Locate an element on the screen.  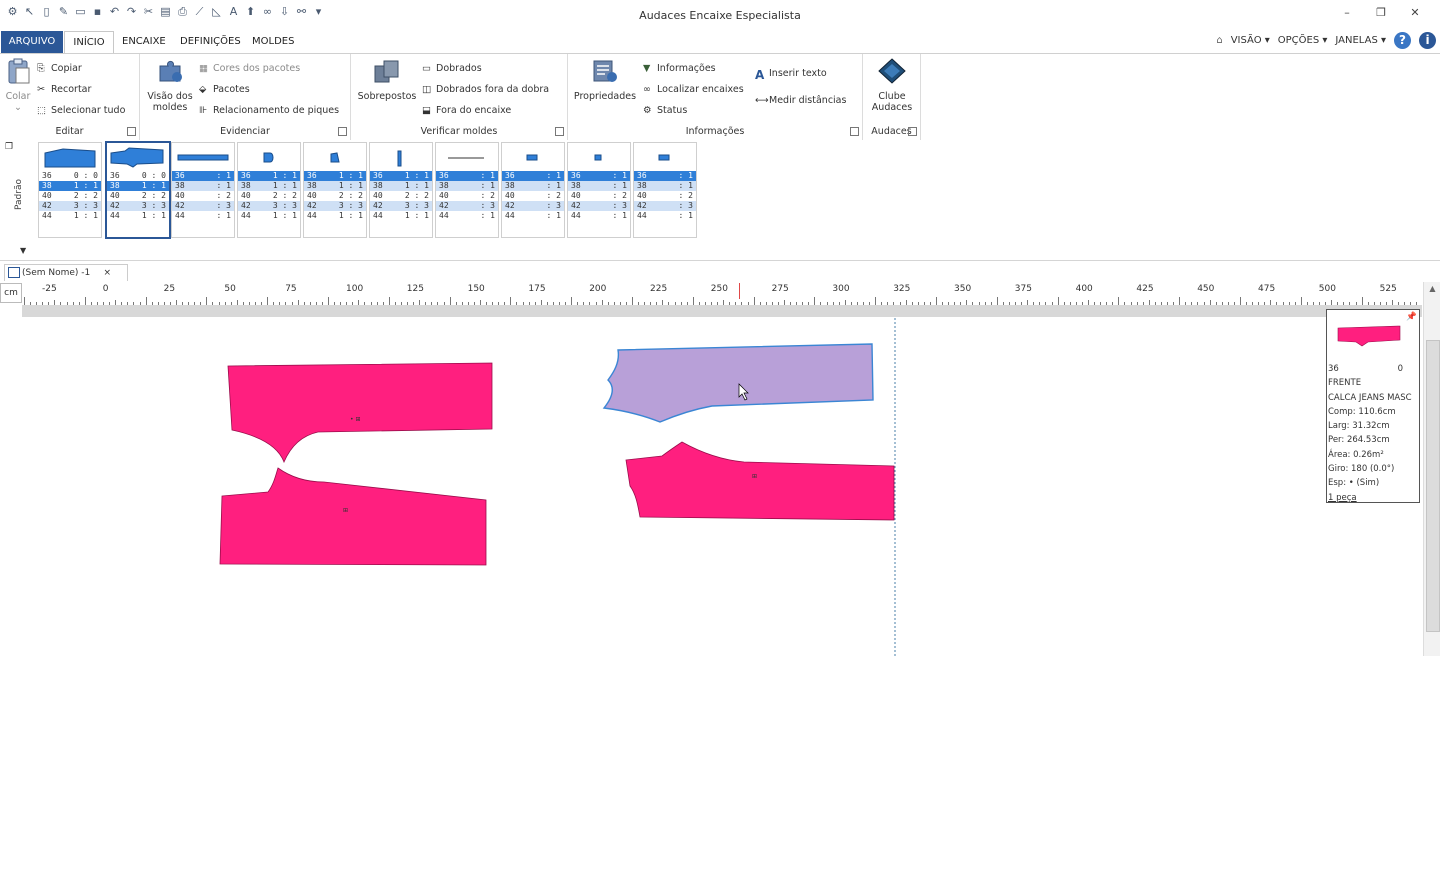
document-close-icon: × is located at coordinates (107, 273).